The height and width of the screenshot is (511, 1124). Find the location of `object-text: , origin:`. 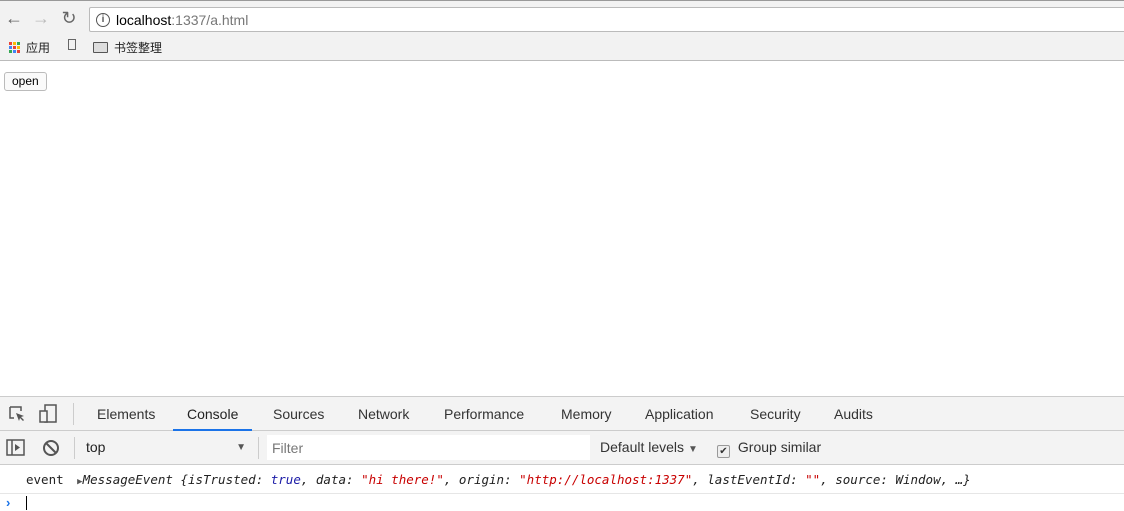

object-text: , origin: is located at coordinates (481, 479).